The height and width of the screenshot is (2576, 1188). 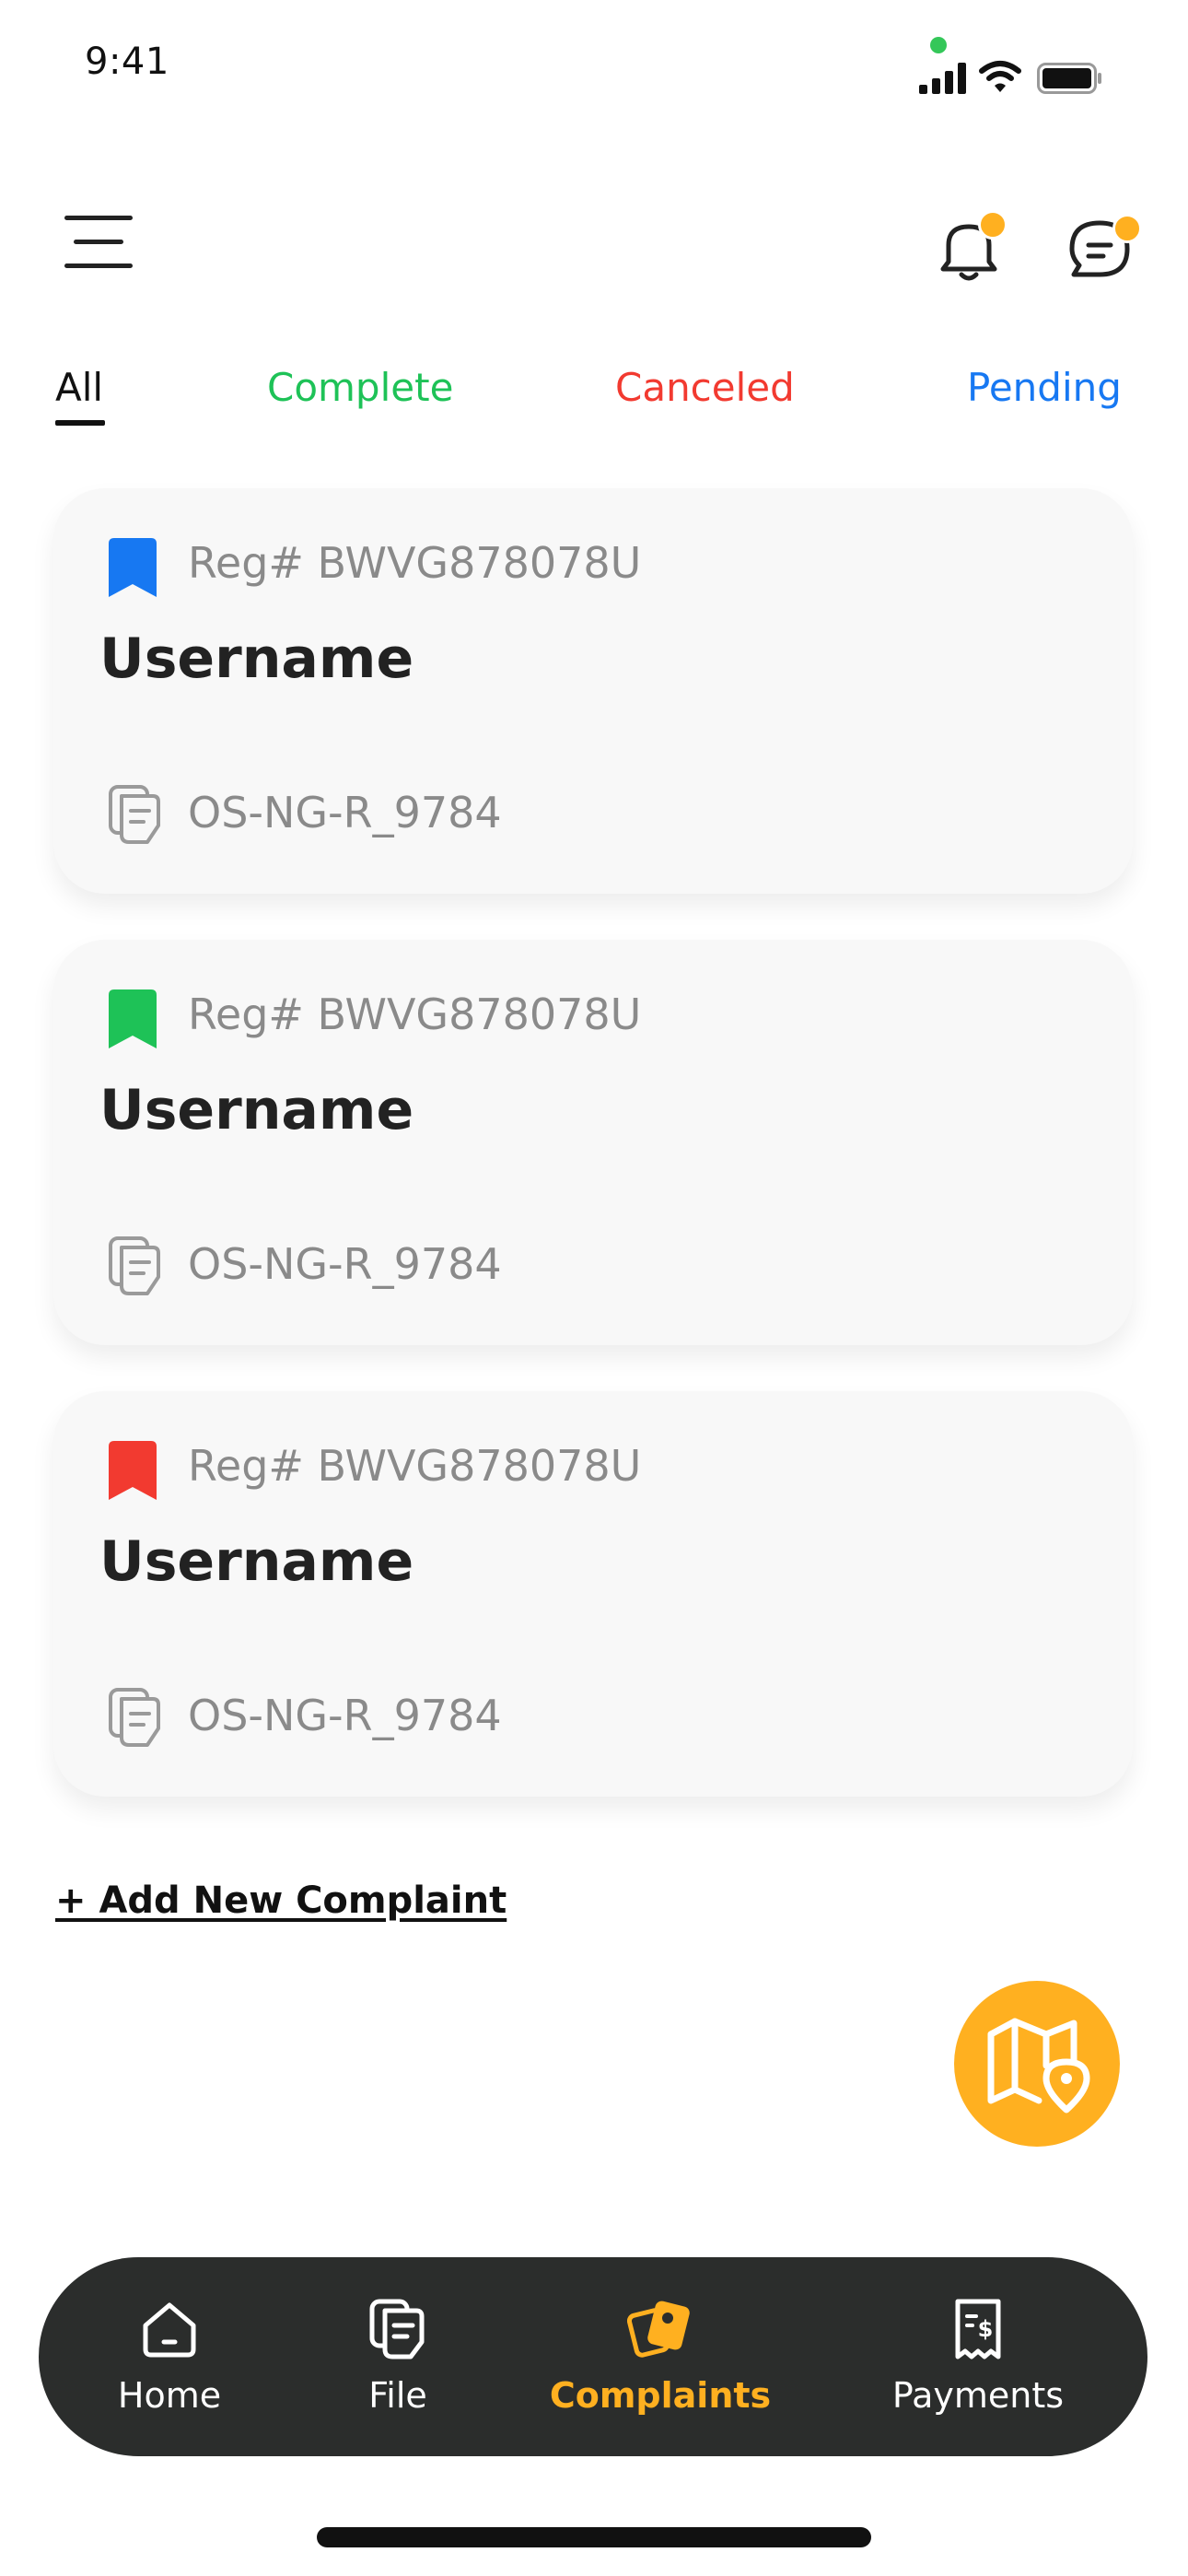 I want to click on wifi-icon, so click(x=1000, y=76).